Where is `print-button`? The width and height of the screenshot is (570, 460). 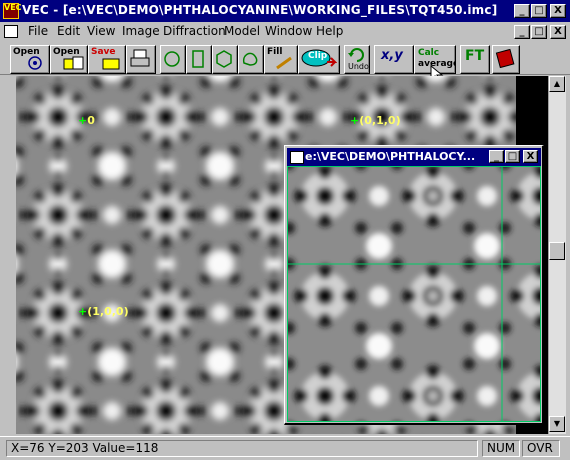 print-button is located at coordinates (141, 59).